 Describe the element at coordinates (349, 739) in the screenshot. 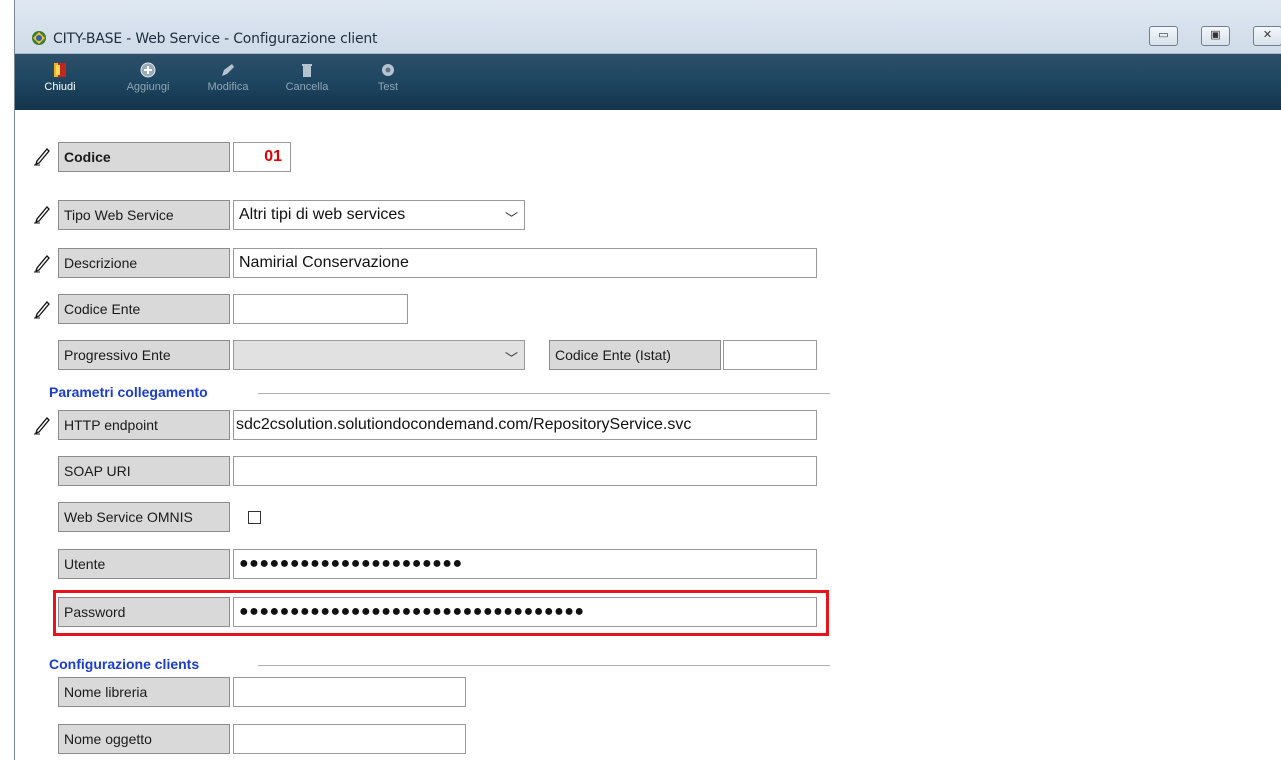

I see `nome-oggetto-field` at that location.